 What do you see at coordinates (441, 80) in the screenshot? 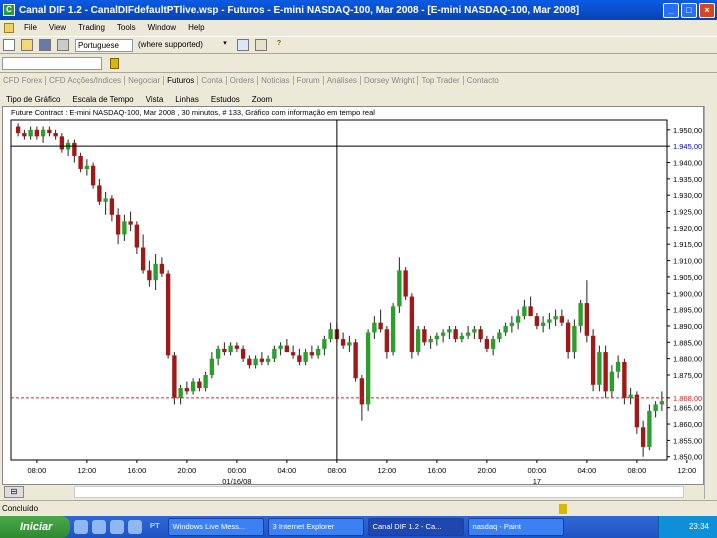
I see `tab-top-trader: Top Trader` at bounding box center [441, 80].